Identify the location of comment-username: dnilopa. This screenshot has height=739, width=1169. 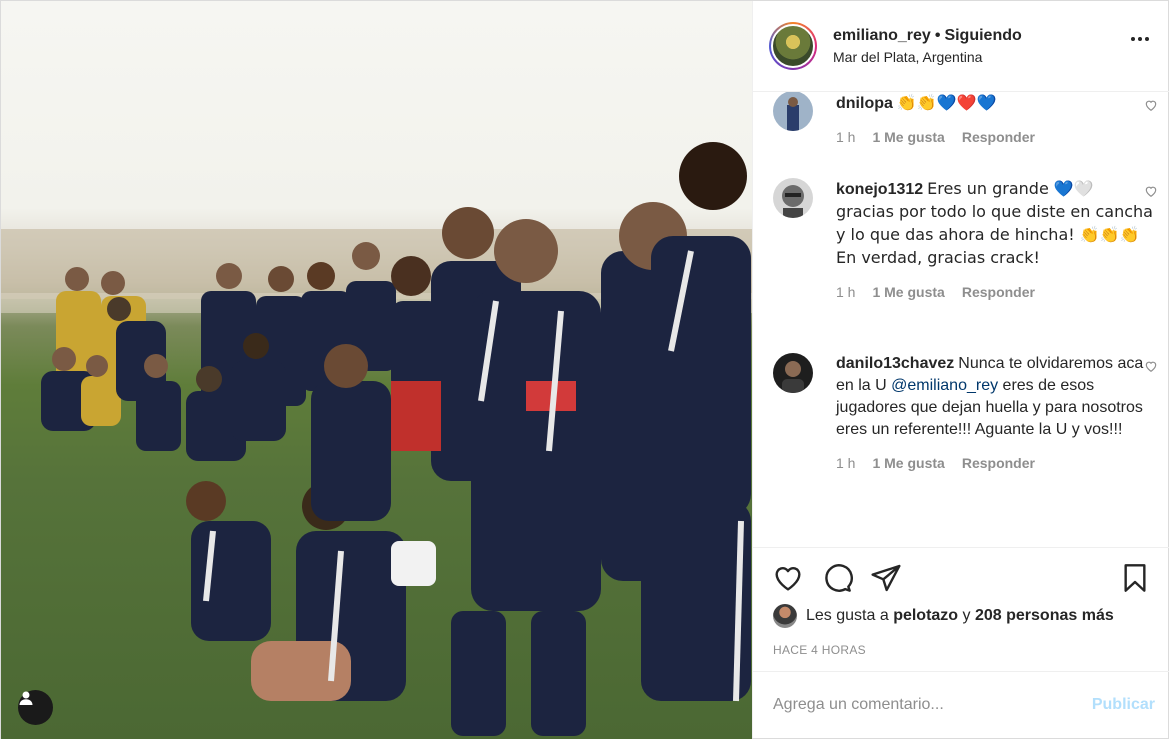
(864, 103).